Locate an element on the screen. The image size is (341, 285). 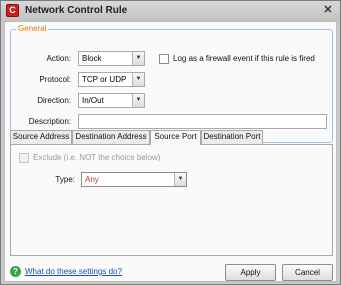
description-input is located at coordinates (202, 121).